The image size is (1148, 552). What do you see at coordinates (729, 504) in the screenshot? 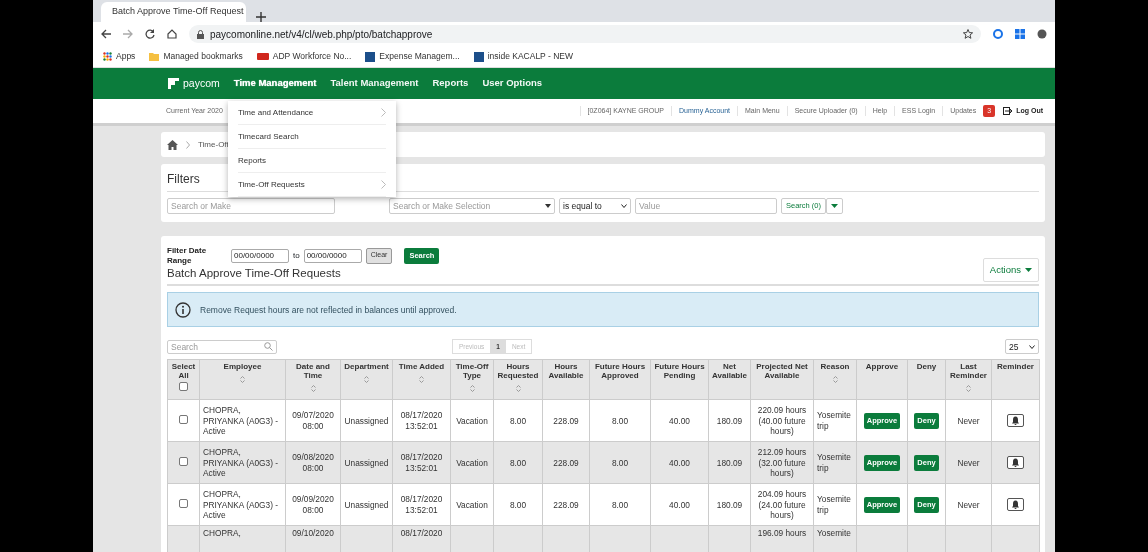
I see `table-cell-text: 180.09` at bounding box center [729, 504].